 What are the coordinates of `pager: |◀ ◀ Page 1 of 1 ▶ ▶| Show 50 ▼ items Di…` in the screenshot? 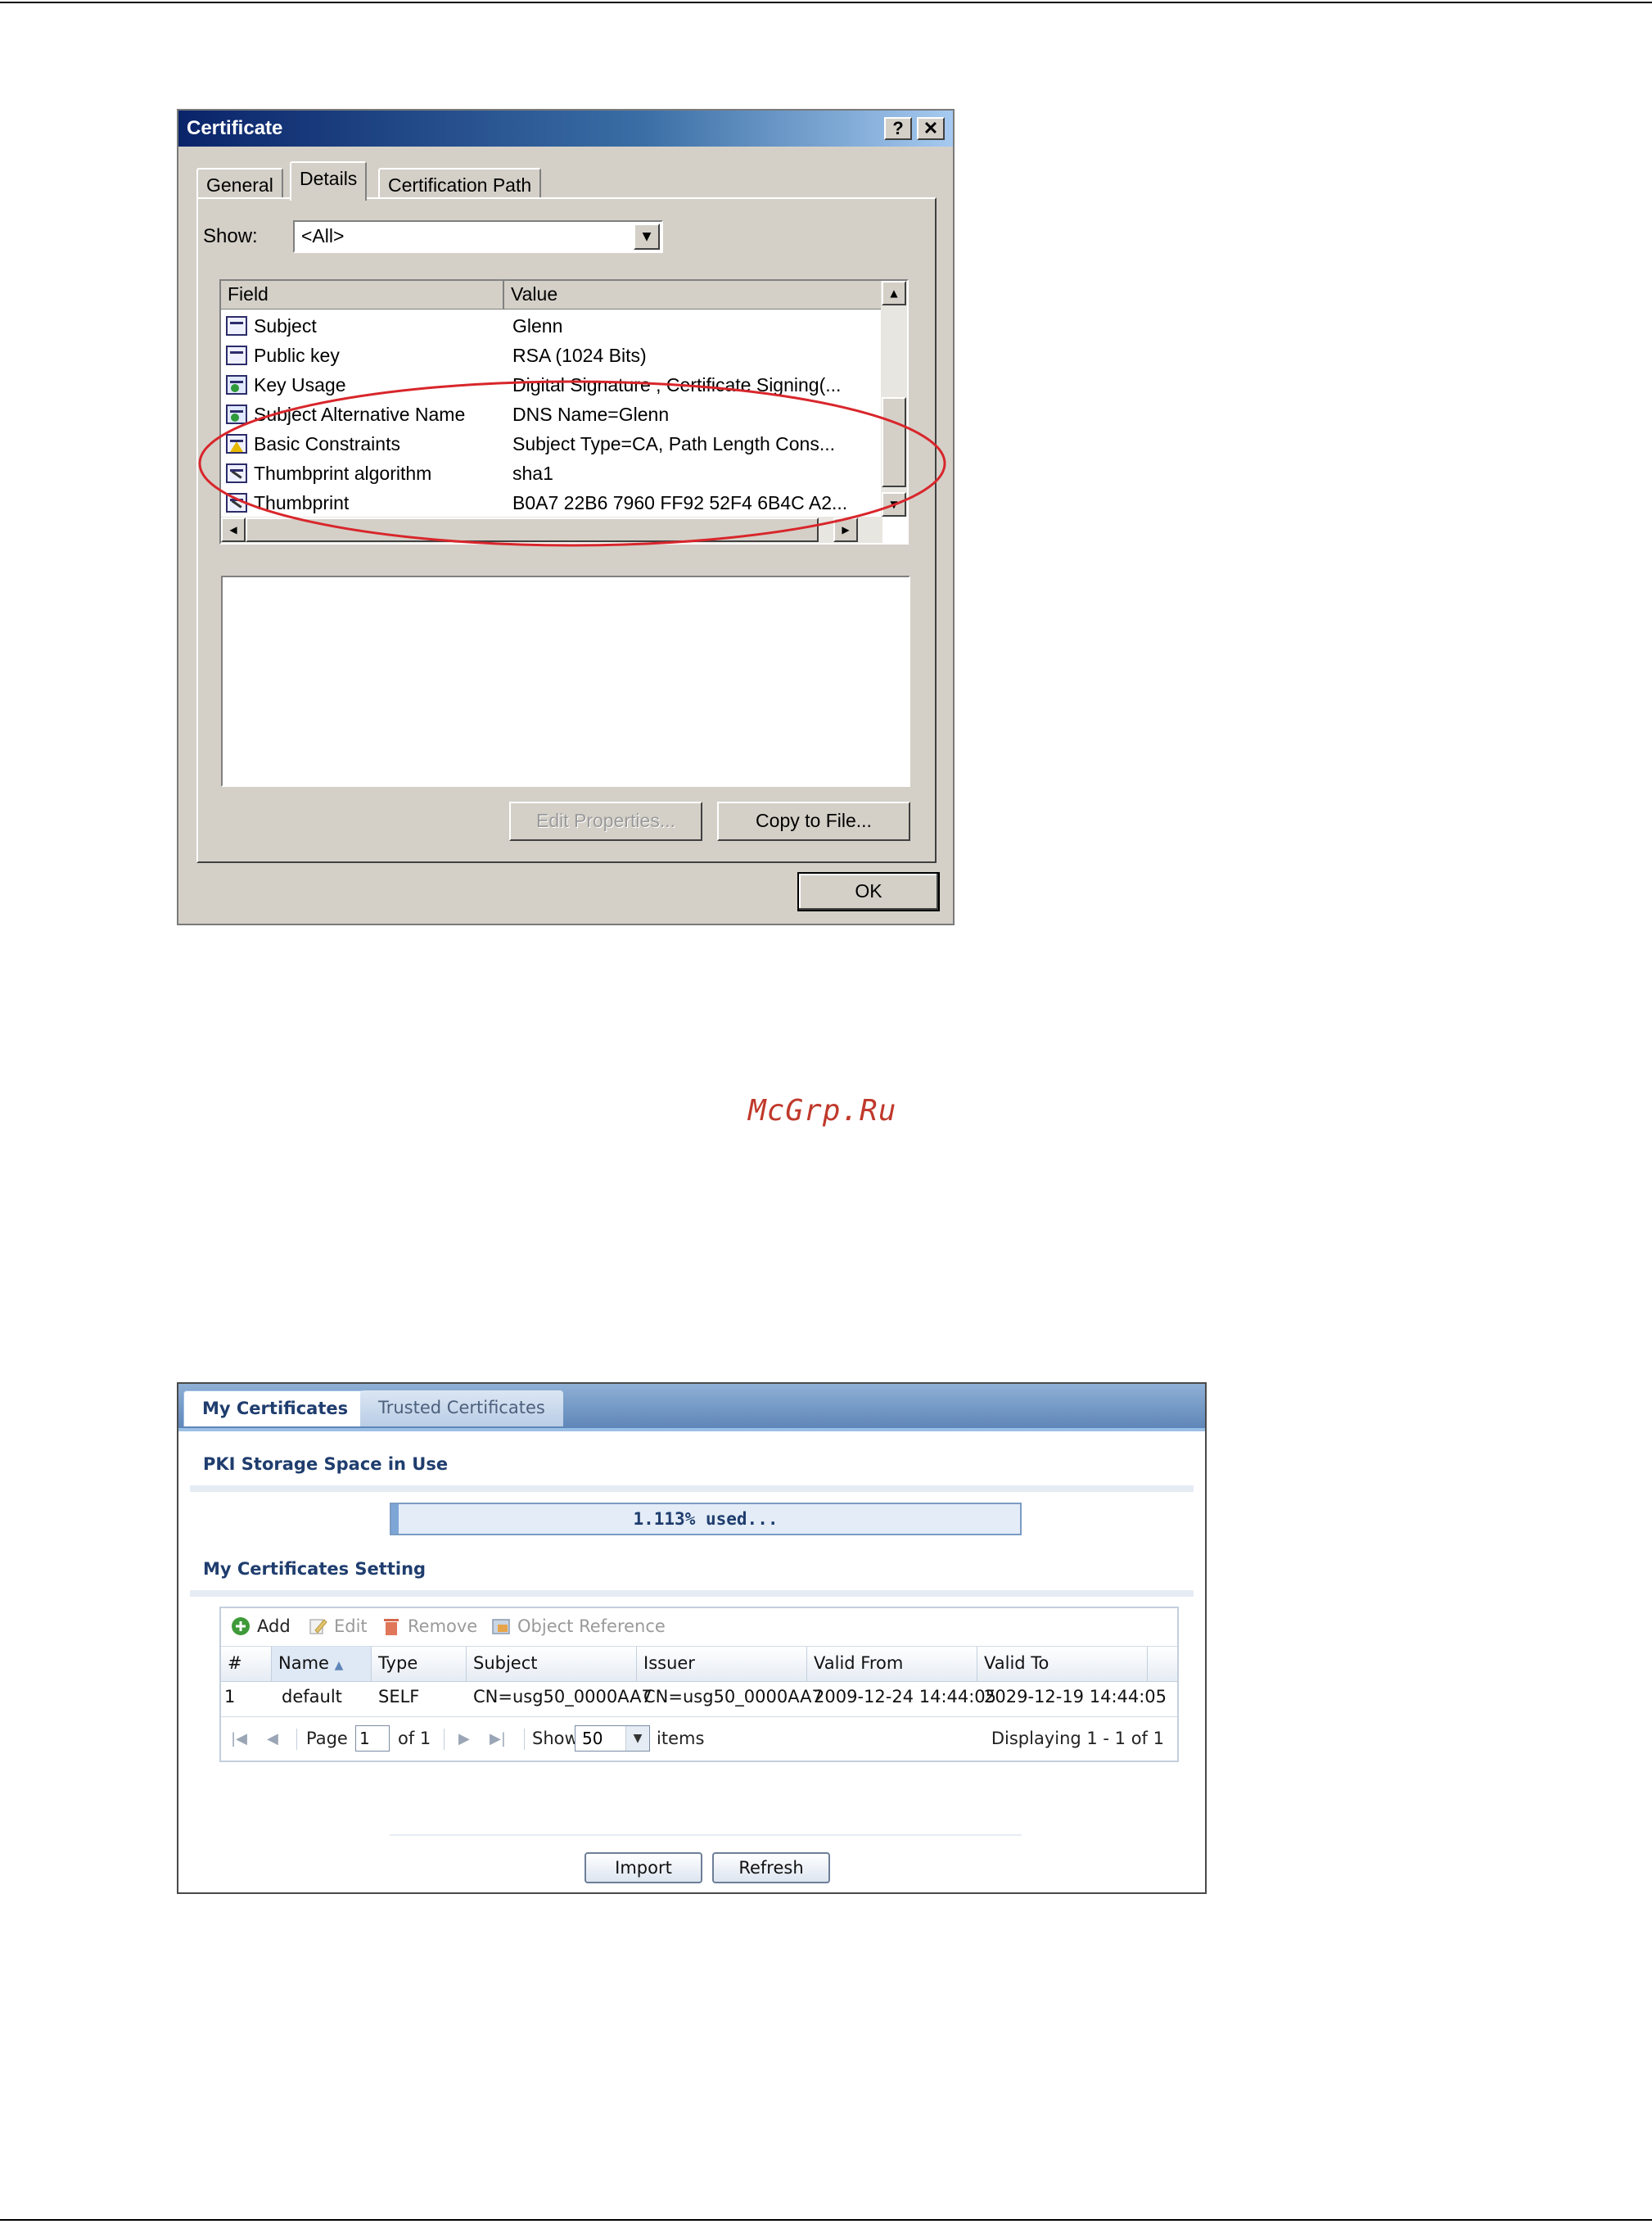 It's located at (699, 1739).